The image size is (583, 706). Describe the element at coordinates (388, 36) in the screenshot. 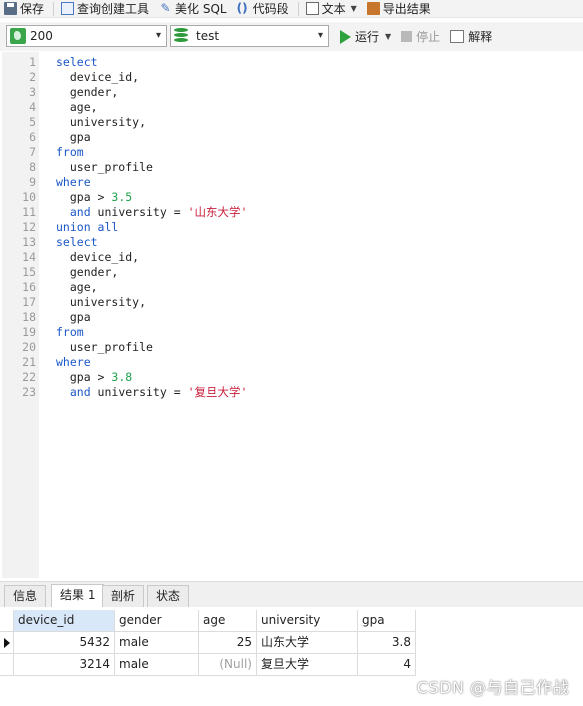

I see `chevron-down-icon: ▼` at that location.